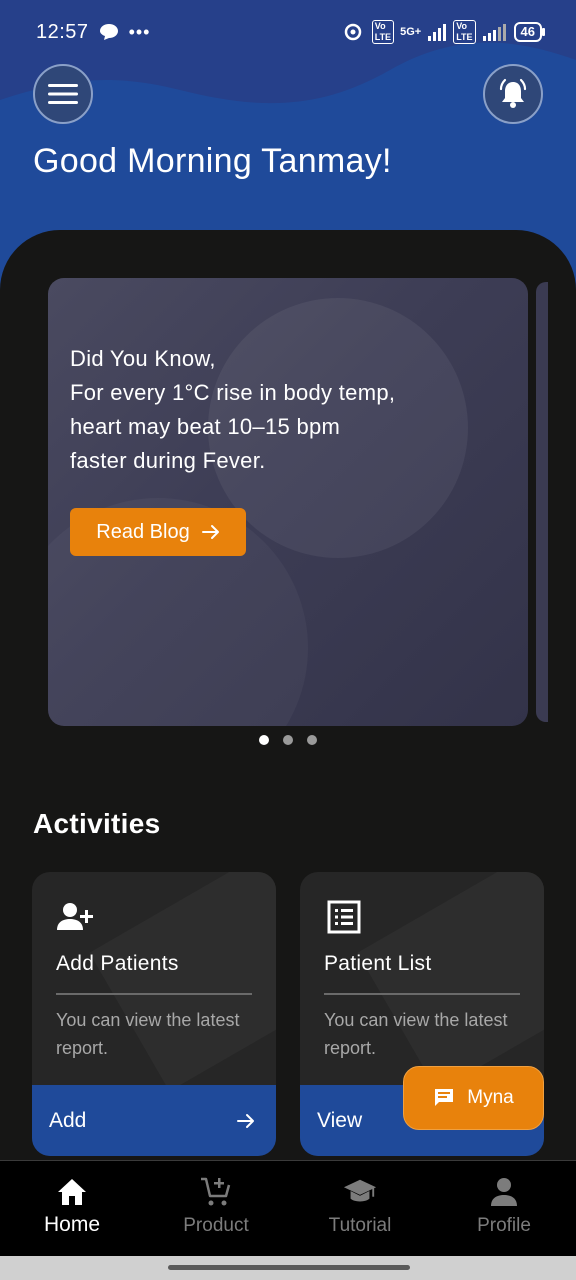  Describe the element at coordinates (344, 917) in the screenshot. I see `list-document-icon` at that location.